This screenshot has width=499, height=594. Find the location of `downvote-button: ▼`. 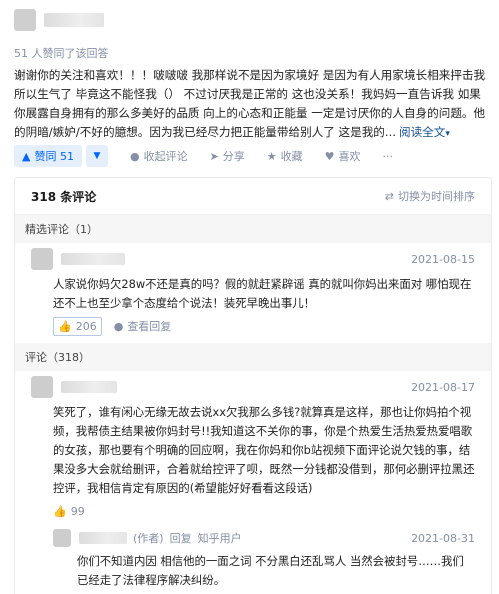

downvote-button: ▼ is located at coordinates (96, 156).